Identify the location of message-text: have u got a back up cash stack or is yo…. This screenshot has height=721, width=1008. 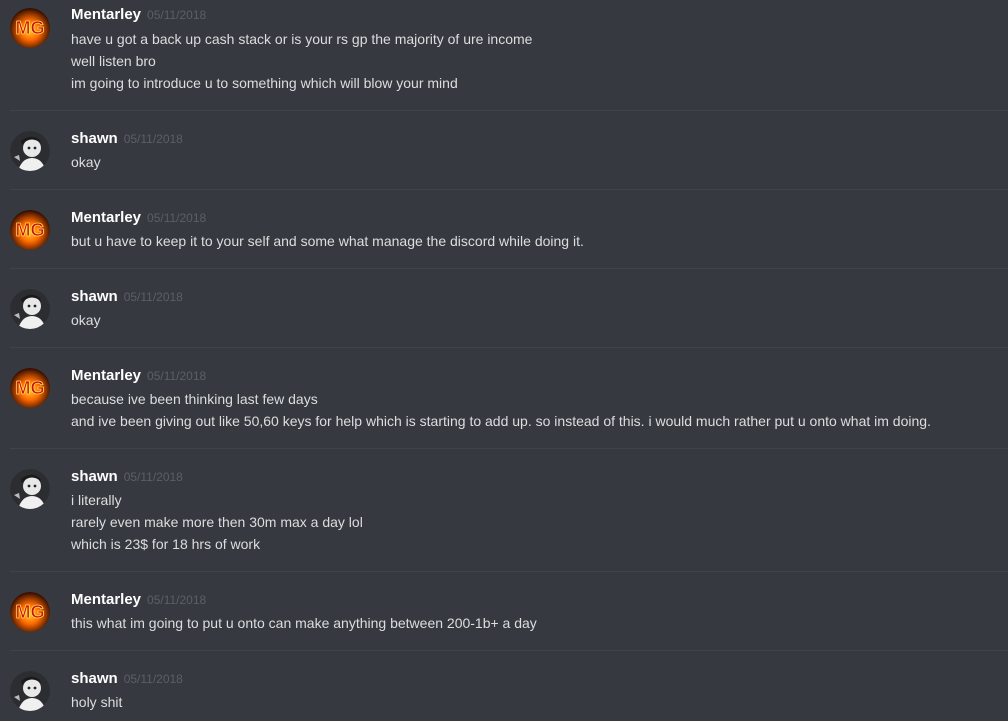
(302, 39).